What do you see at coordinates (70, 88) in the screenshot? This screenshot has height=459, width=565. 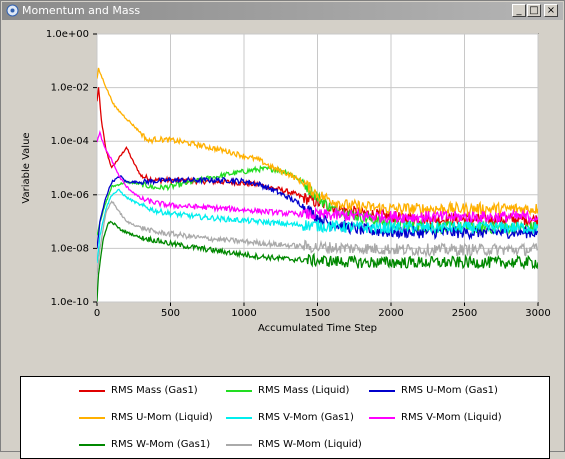 I see `y-tick-label: 1.0e-02` at bounding box center [70, 88].